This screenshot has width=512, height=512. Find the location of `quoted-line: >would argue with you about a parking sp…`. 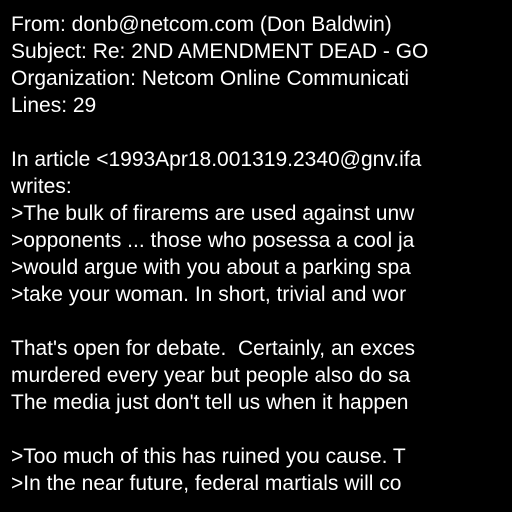

quoted-line: >would argue with you about a parking sp… is located at coordinates (211, 267).